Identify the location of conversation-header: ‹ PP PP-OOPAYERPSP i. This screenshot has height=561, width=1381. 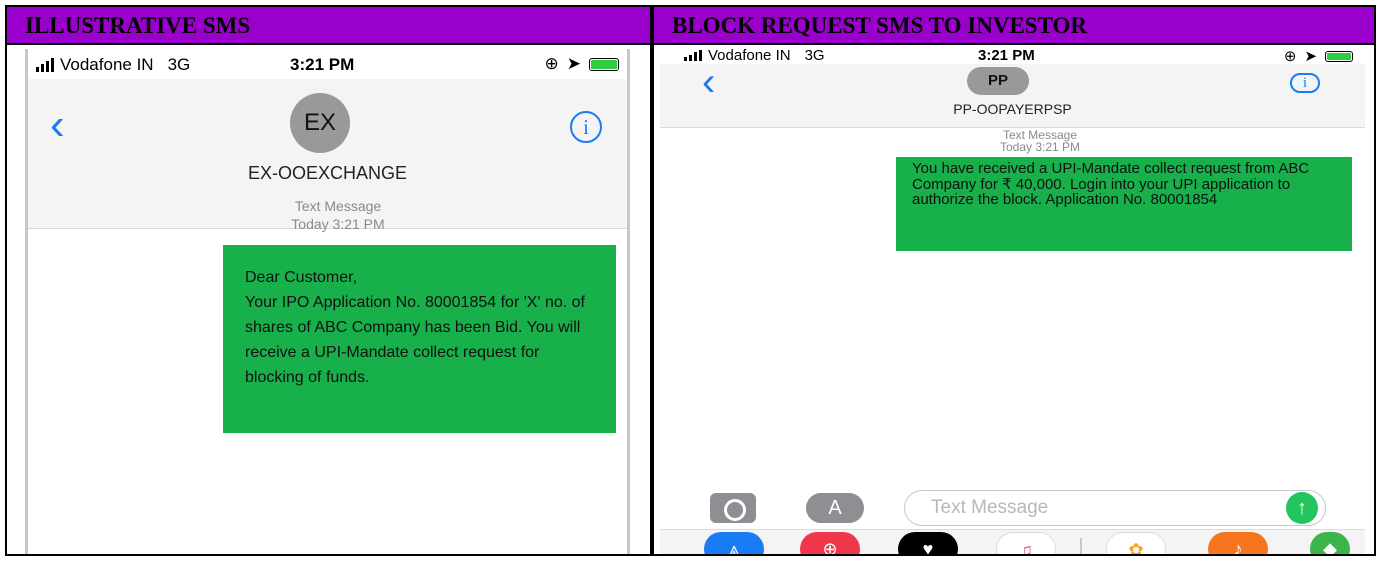
(1012, 95).